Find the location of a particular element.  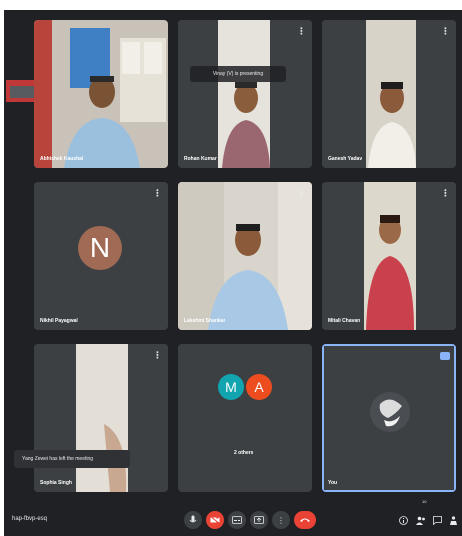

participant-avatar: N is located at coordinates (100, 248).